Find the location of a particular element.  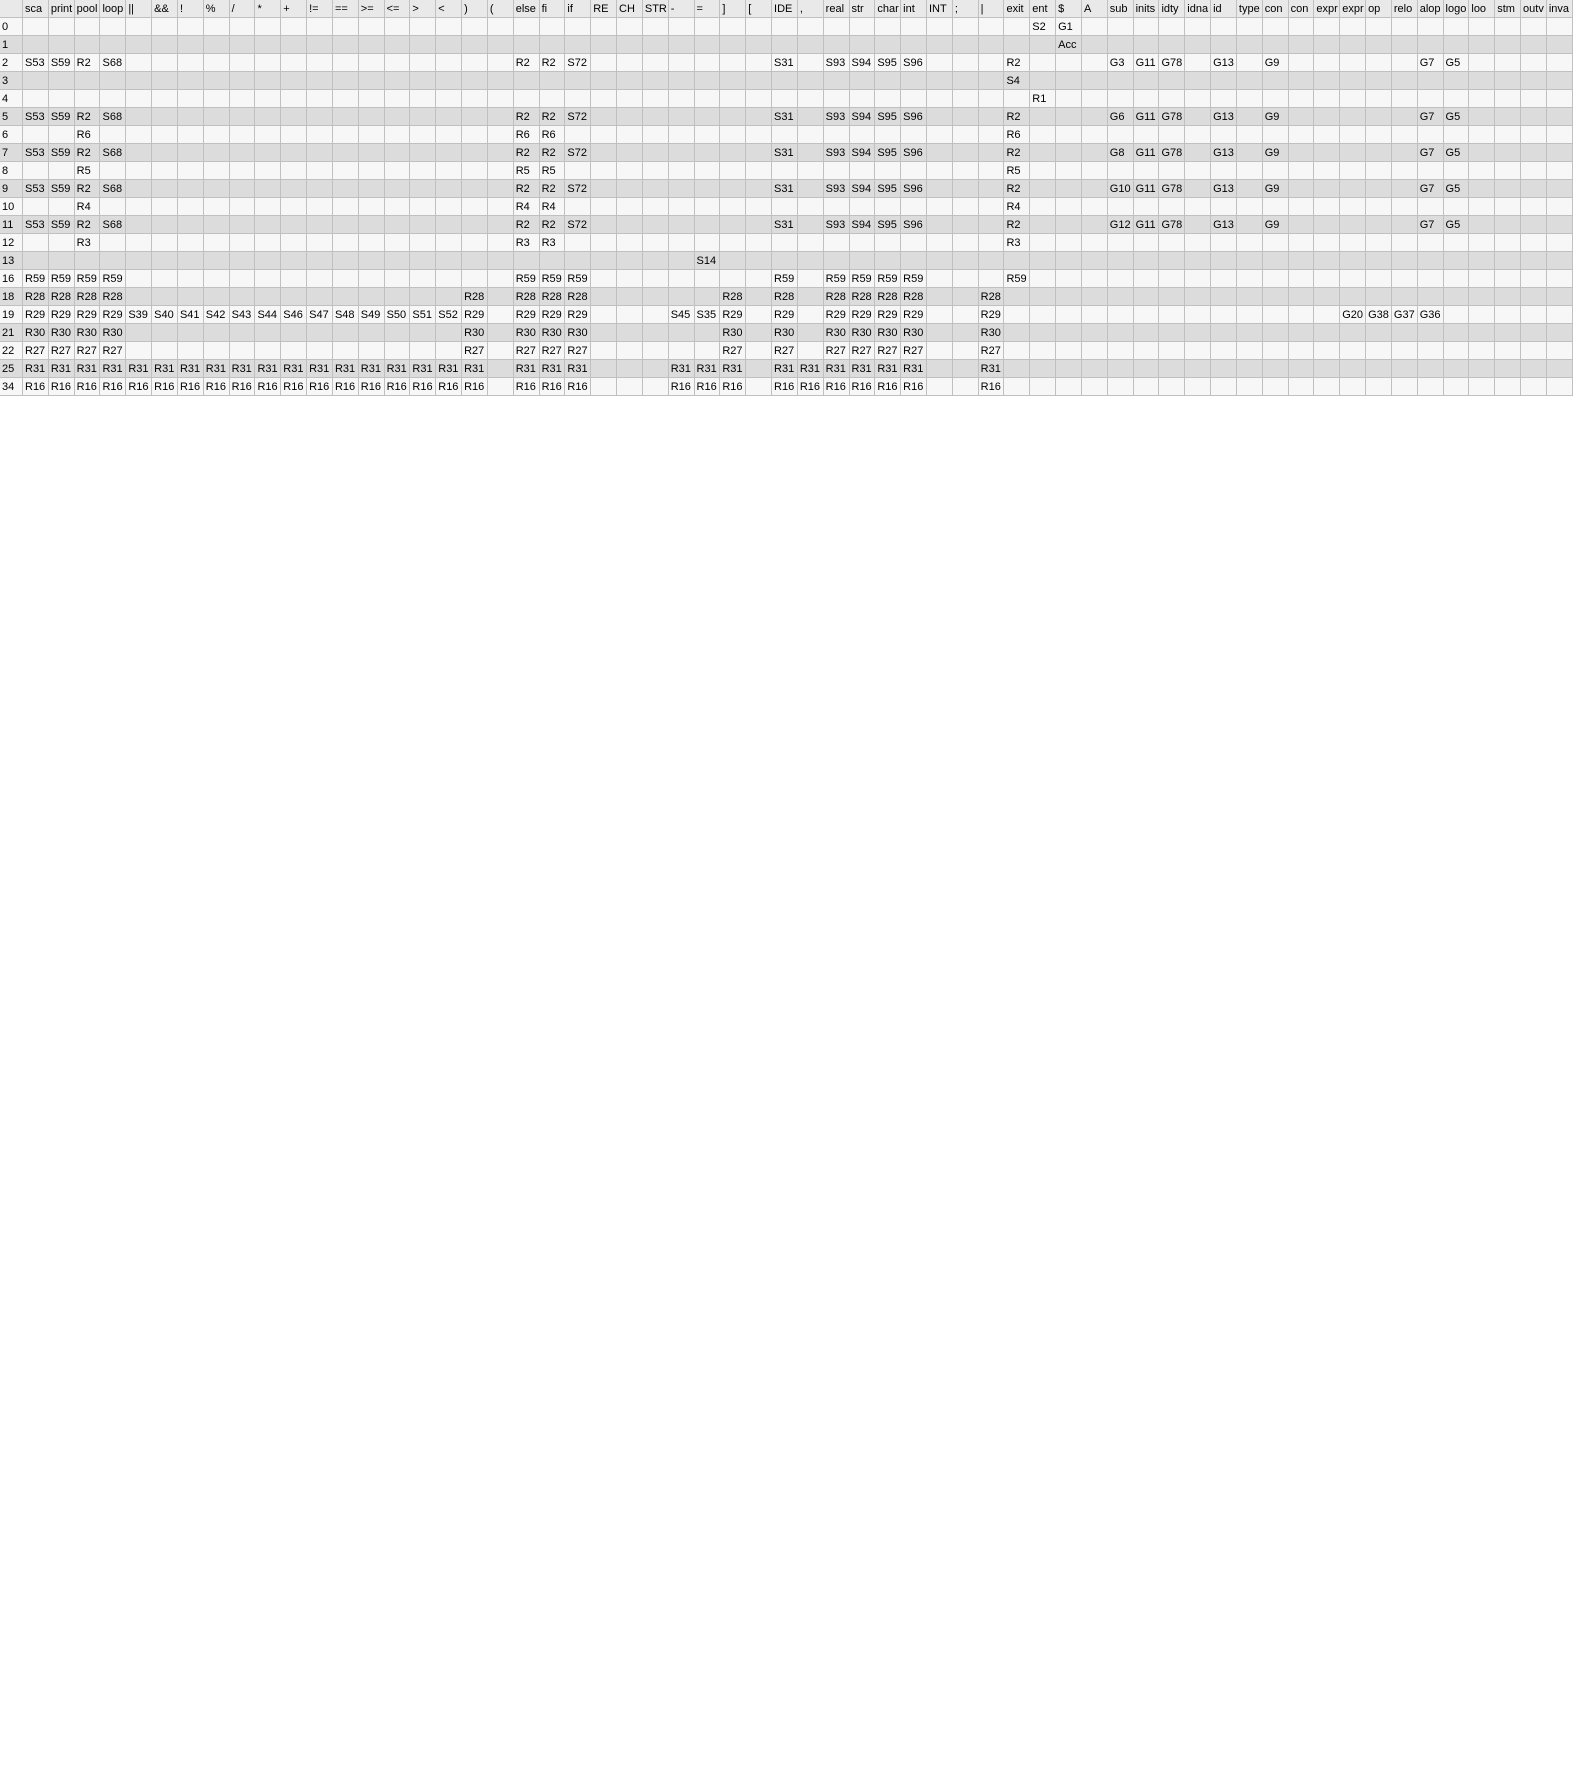

column-header: + is located at coordinates (294, 9).